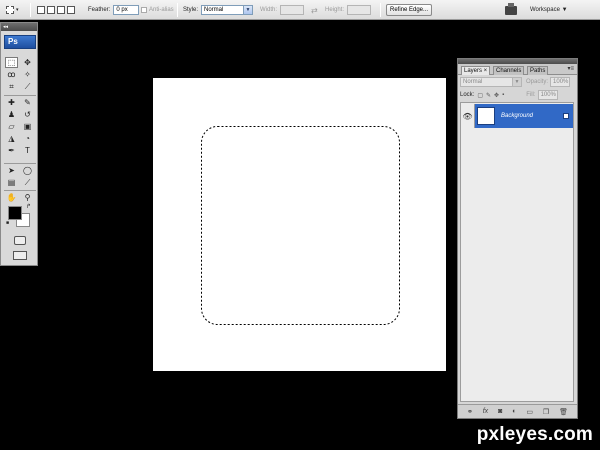  Describe the element at coordinates (538, 70) in the screenshot. I see `tab-paths: Paths` at that location.